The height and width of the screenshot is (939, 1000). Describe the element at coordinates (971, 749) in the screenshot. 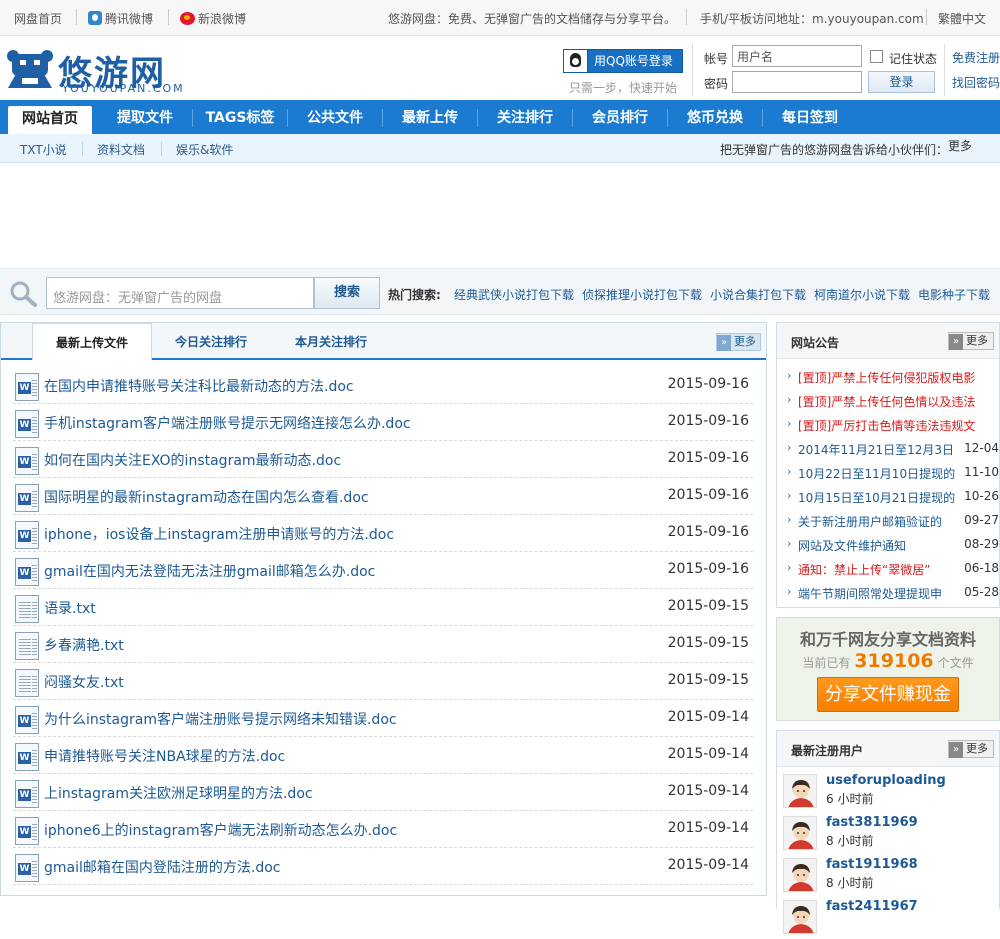

I see `new-users-more-button: » 更多` at that location.